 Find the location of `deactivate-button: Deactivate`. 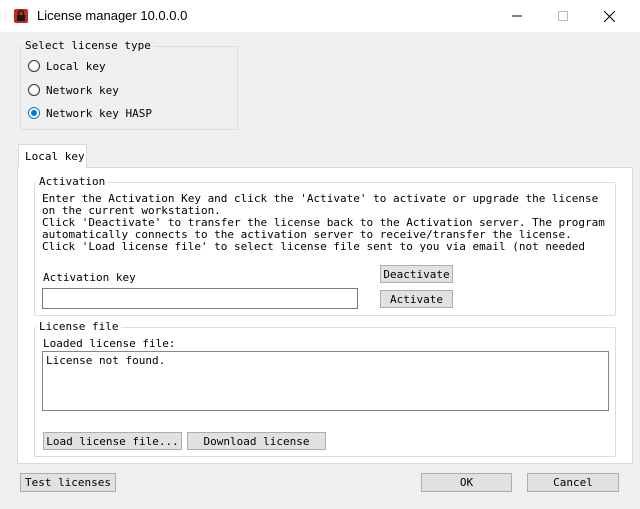

deactivate-button: Deactivate is located at coordinates (416, 274).